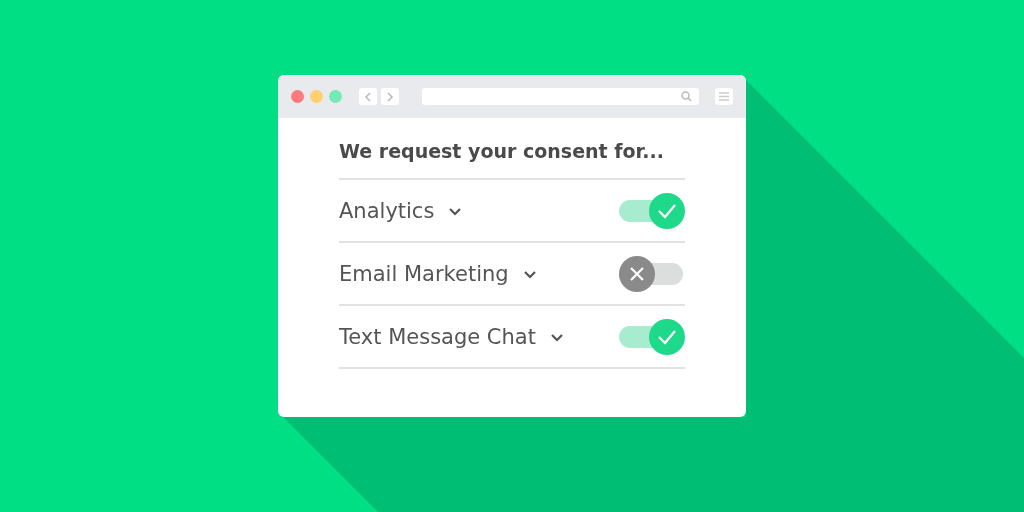  Describe the element at coordinates (686, 96) in the screenshot. I see `search-icon` at that location.